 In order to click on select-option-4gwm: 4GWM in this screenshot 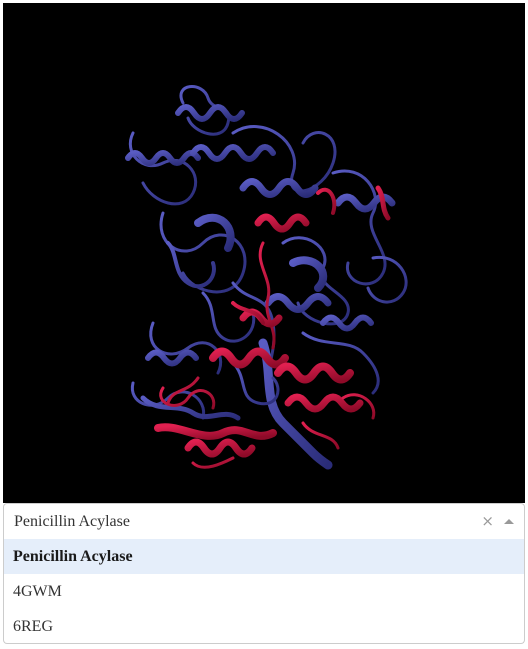, I will do `click(264, 591)`.